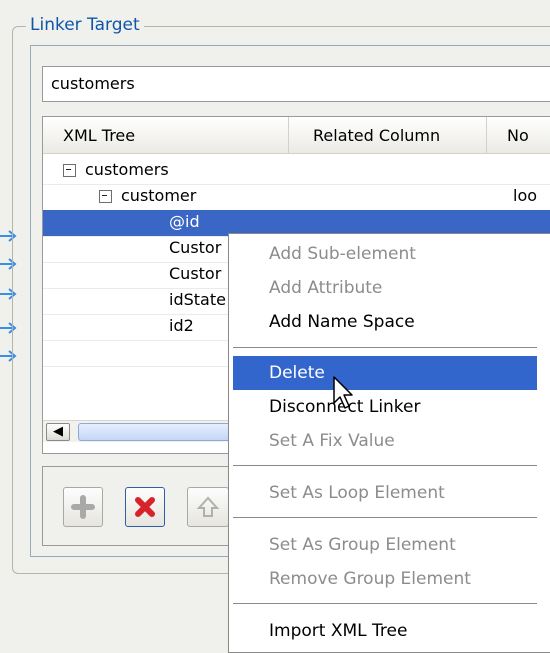 This screenshot has height=653, width=550. I want to click on table-row: customer loo, so click(296, 197).